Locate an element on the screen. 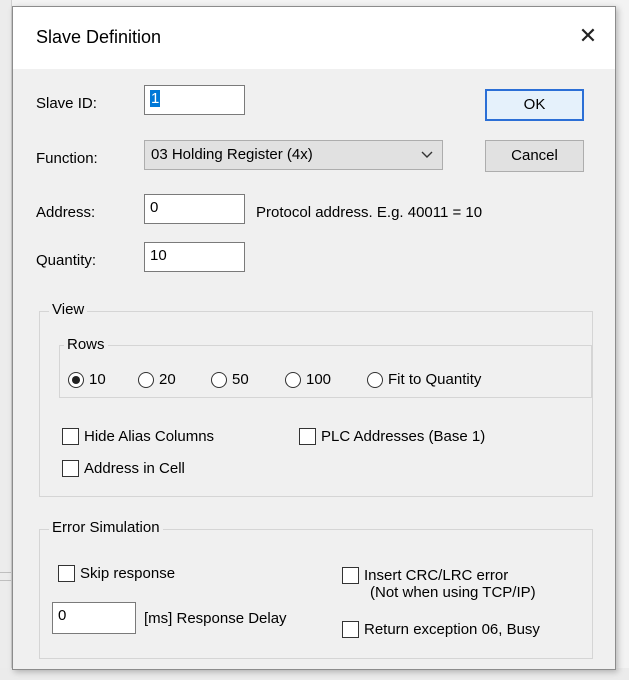 The width and height of the screenshot is (629, 680). rows-radio-label: 10 is located at coordinates (97, 379).